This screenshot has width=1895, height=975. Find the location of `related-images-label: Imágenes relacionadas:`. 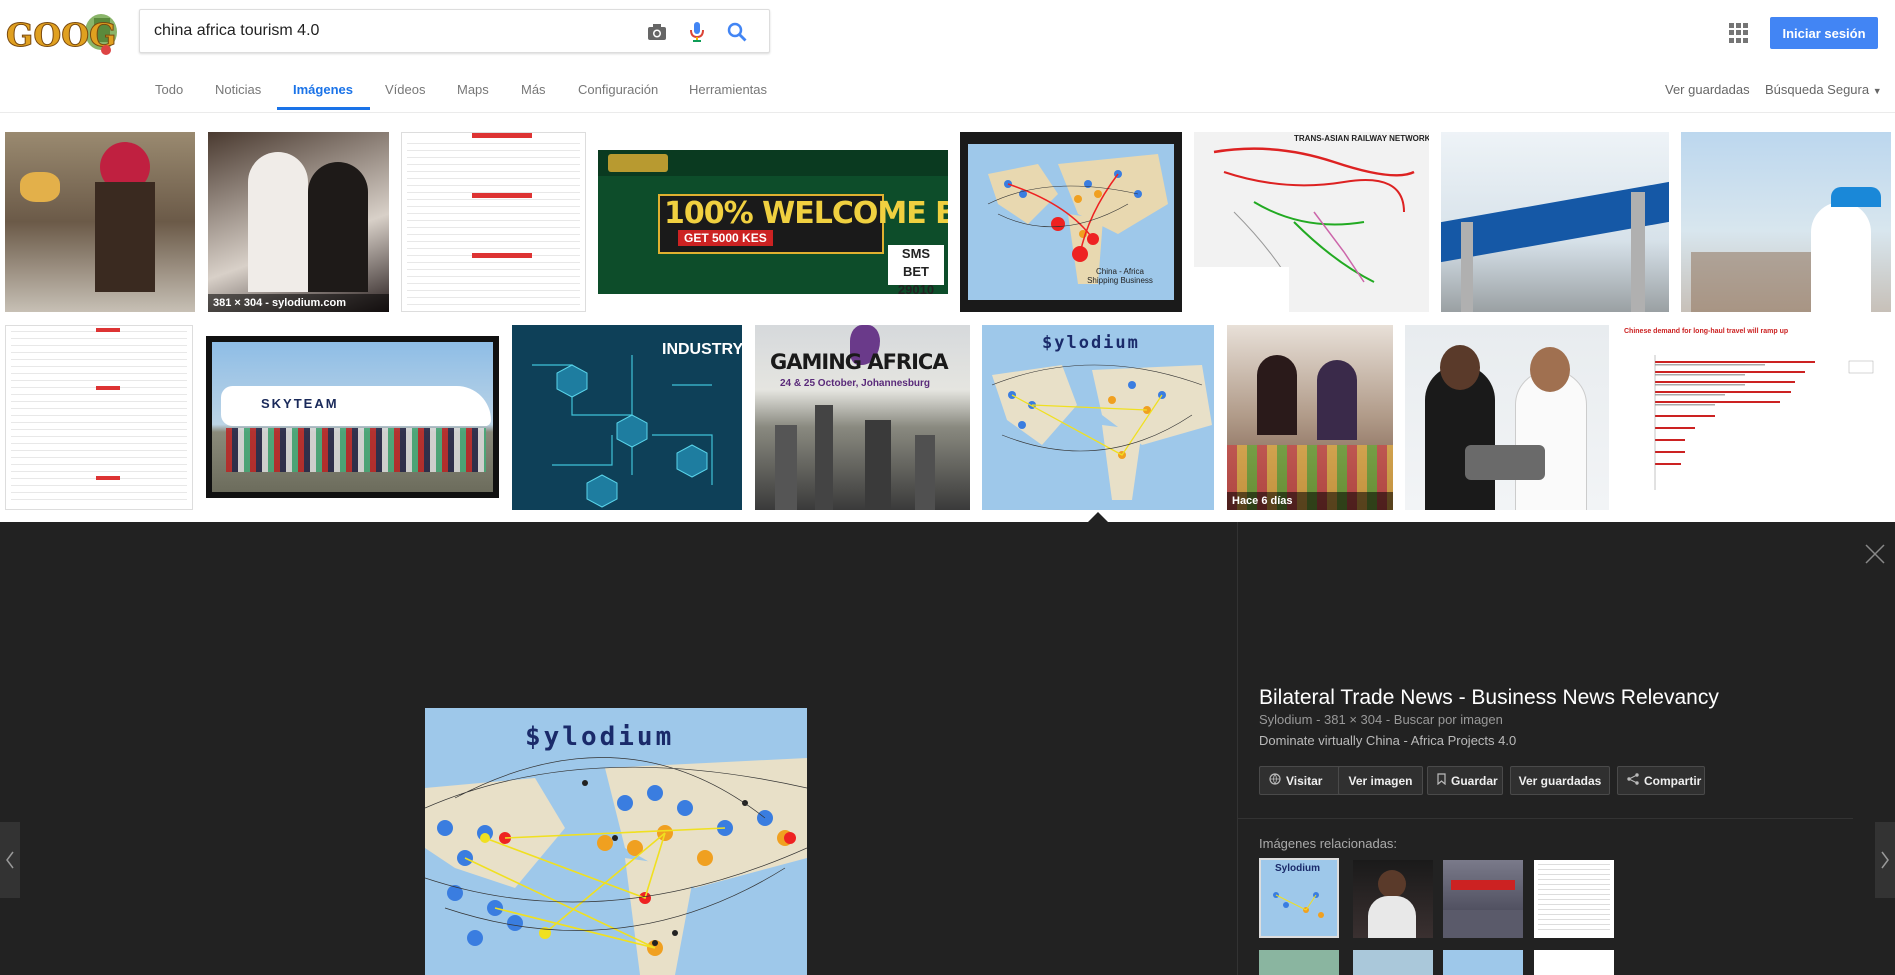

related-images-label: Imágenes relacionadas: is located at coordinates (1328, 843).